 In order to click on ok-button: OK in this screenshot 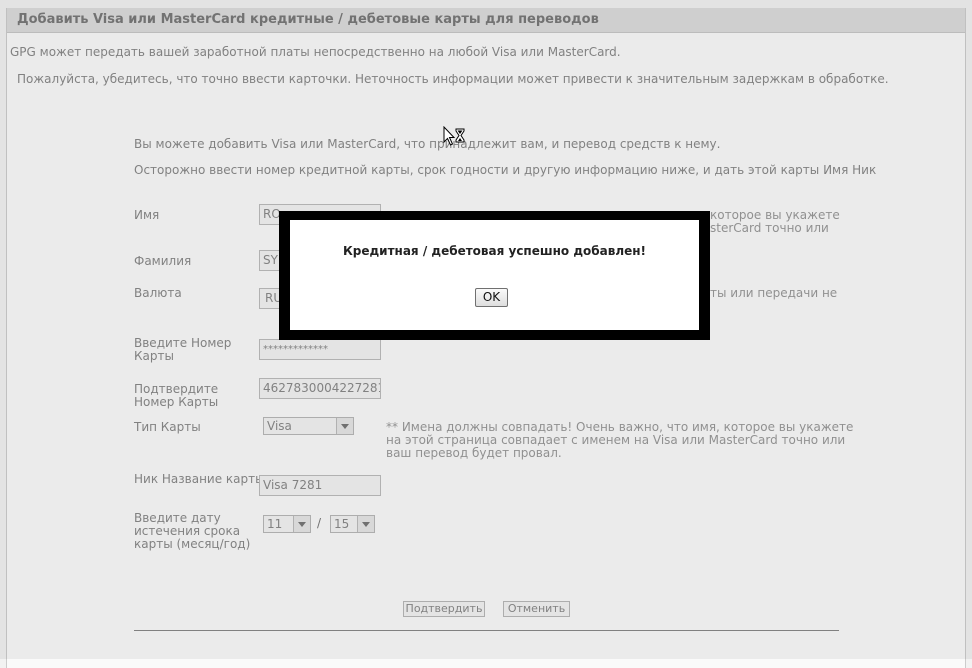, I will do `click(491, 297)`.